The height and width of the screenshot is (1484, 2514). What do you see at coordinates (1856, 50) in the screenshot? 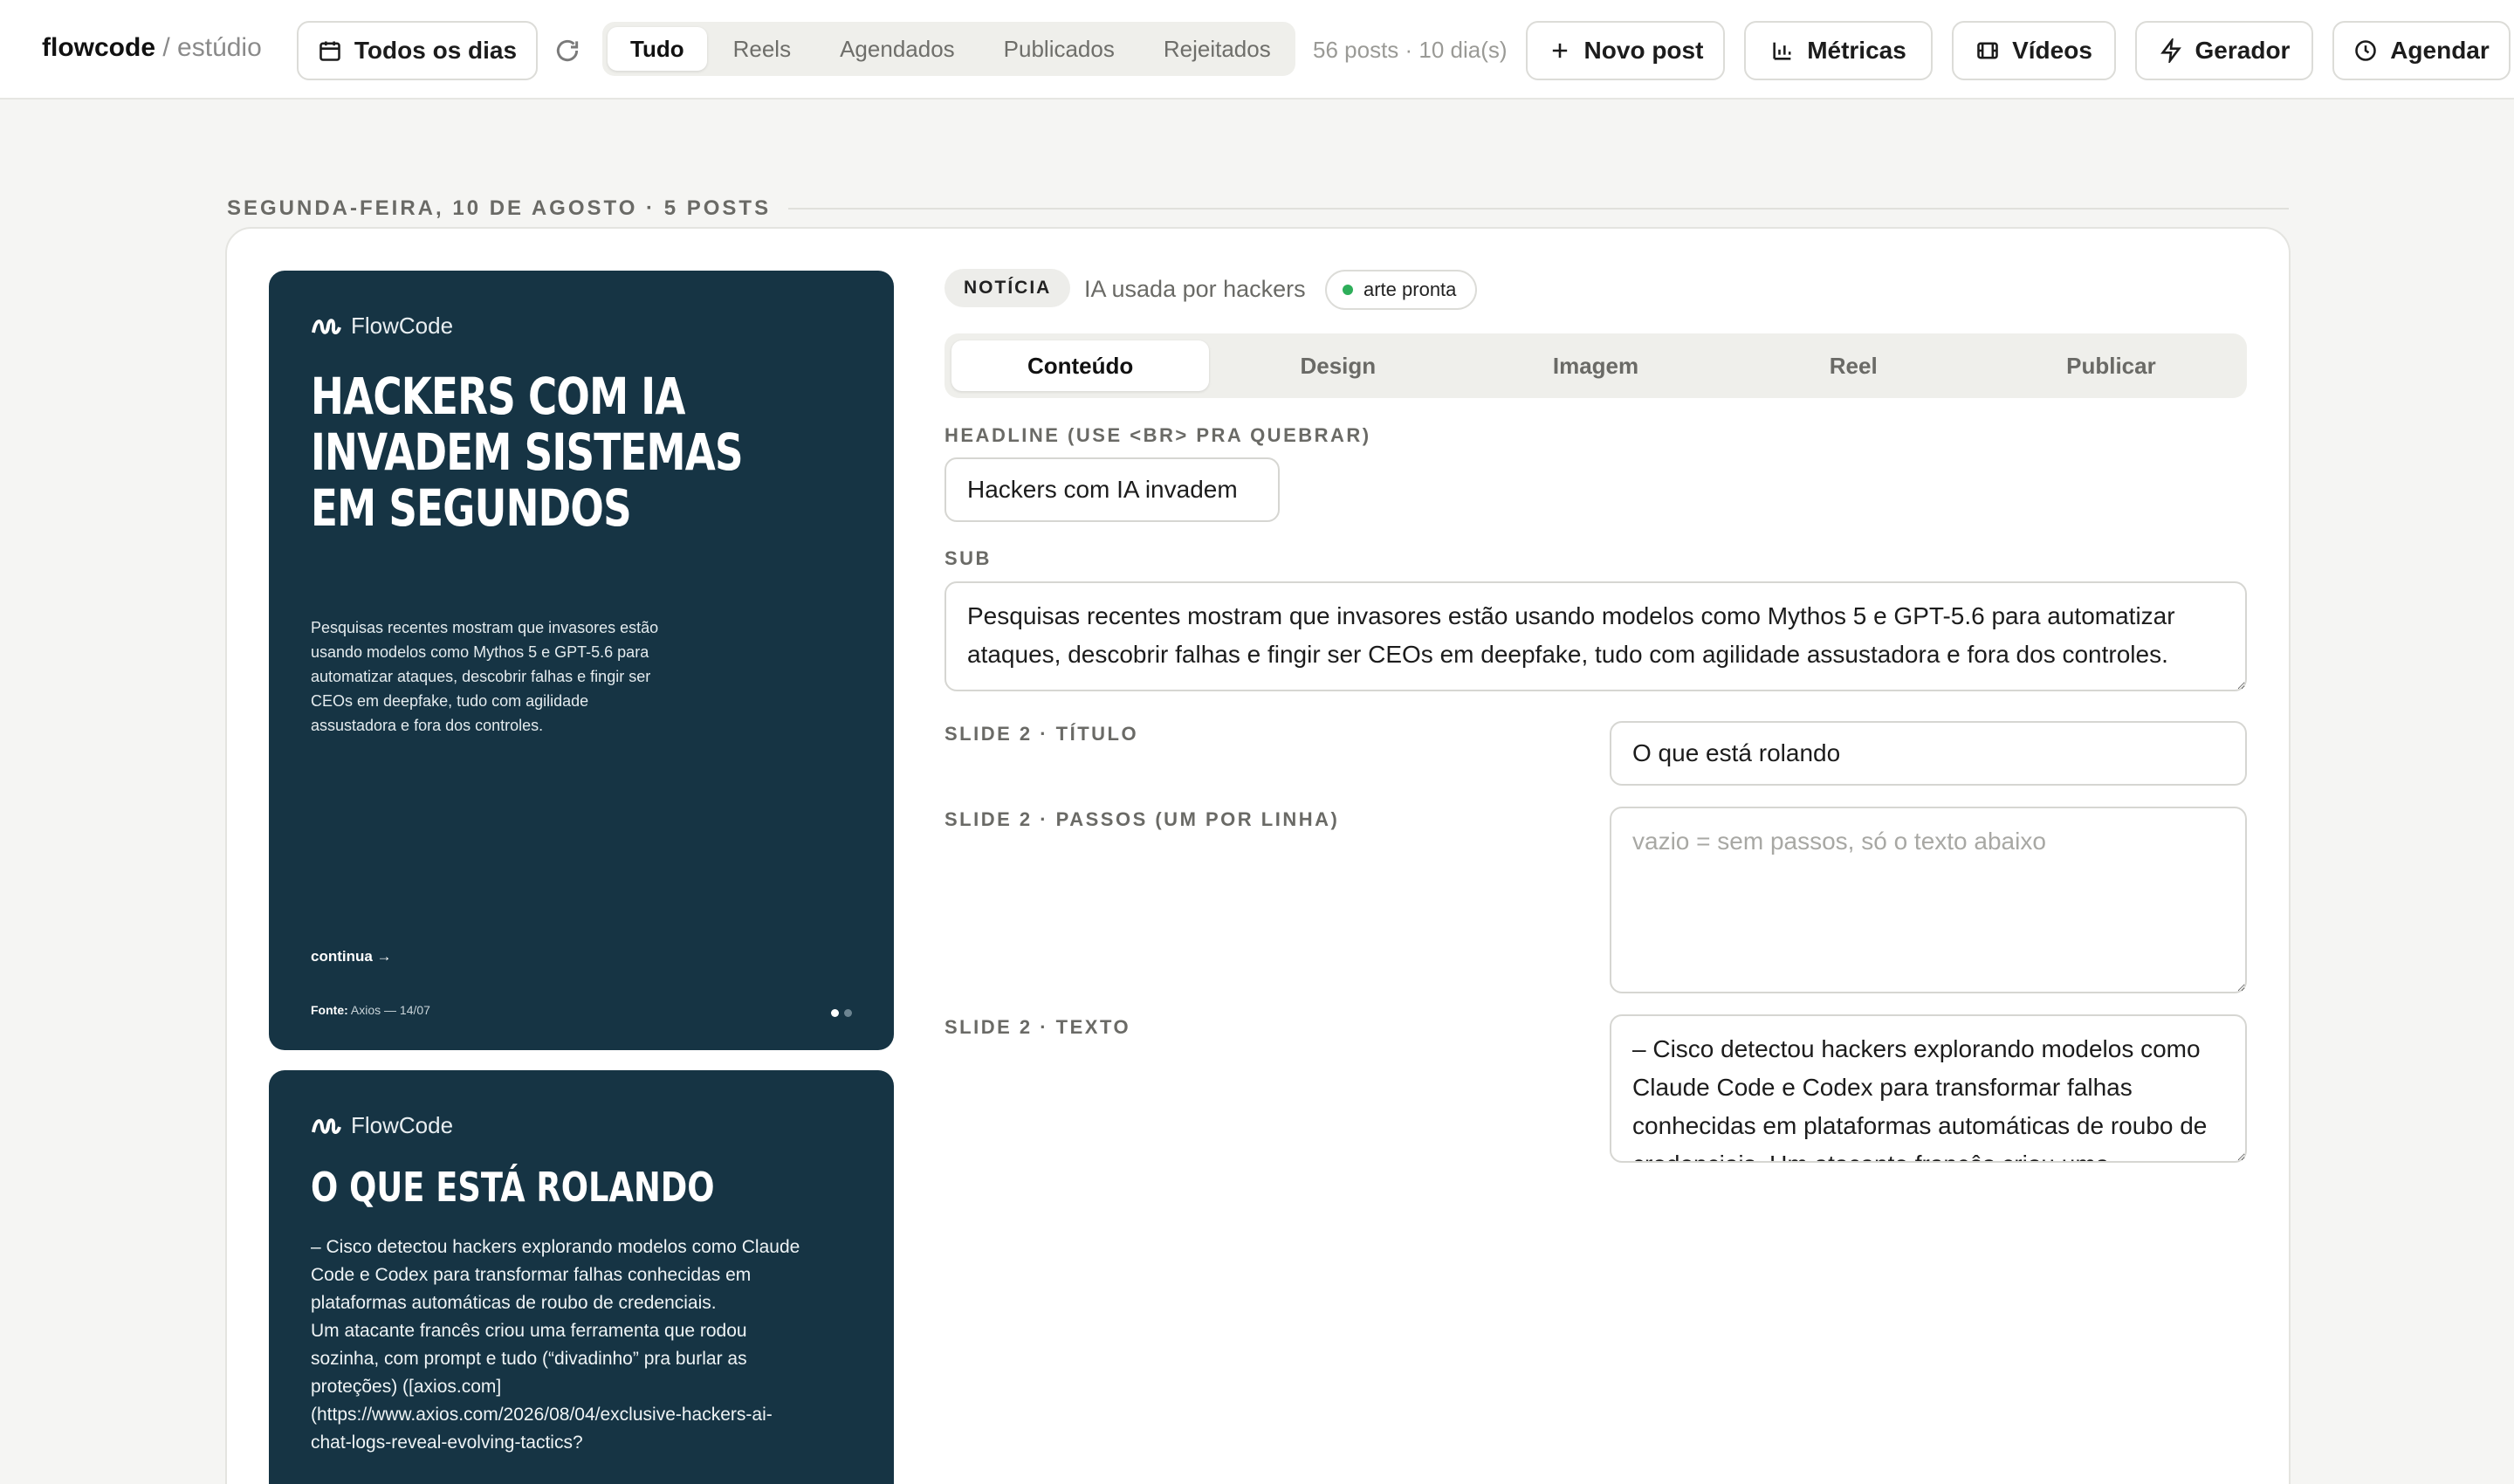
I see `metrics-label: Métricas` at bounding box center [1856, 50].